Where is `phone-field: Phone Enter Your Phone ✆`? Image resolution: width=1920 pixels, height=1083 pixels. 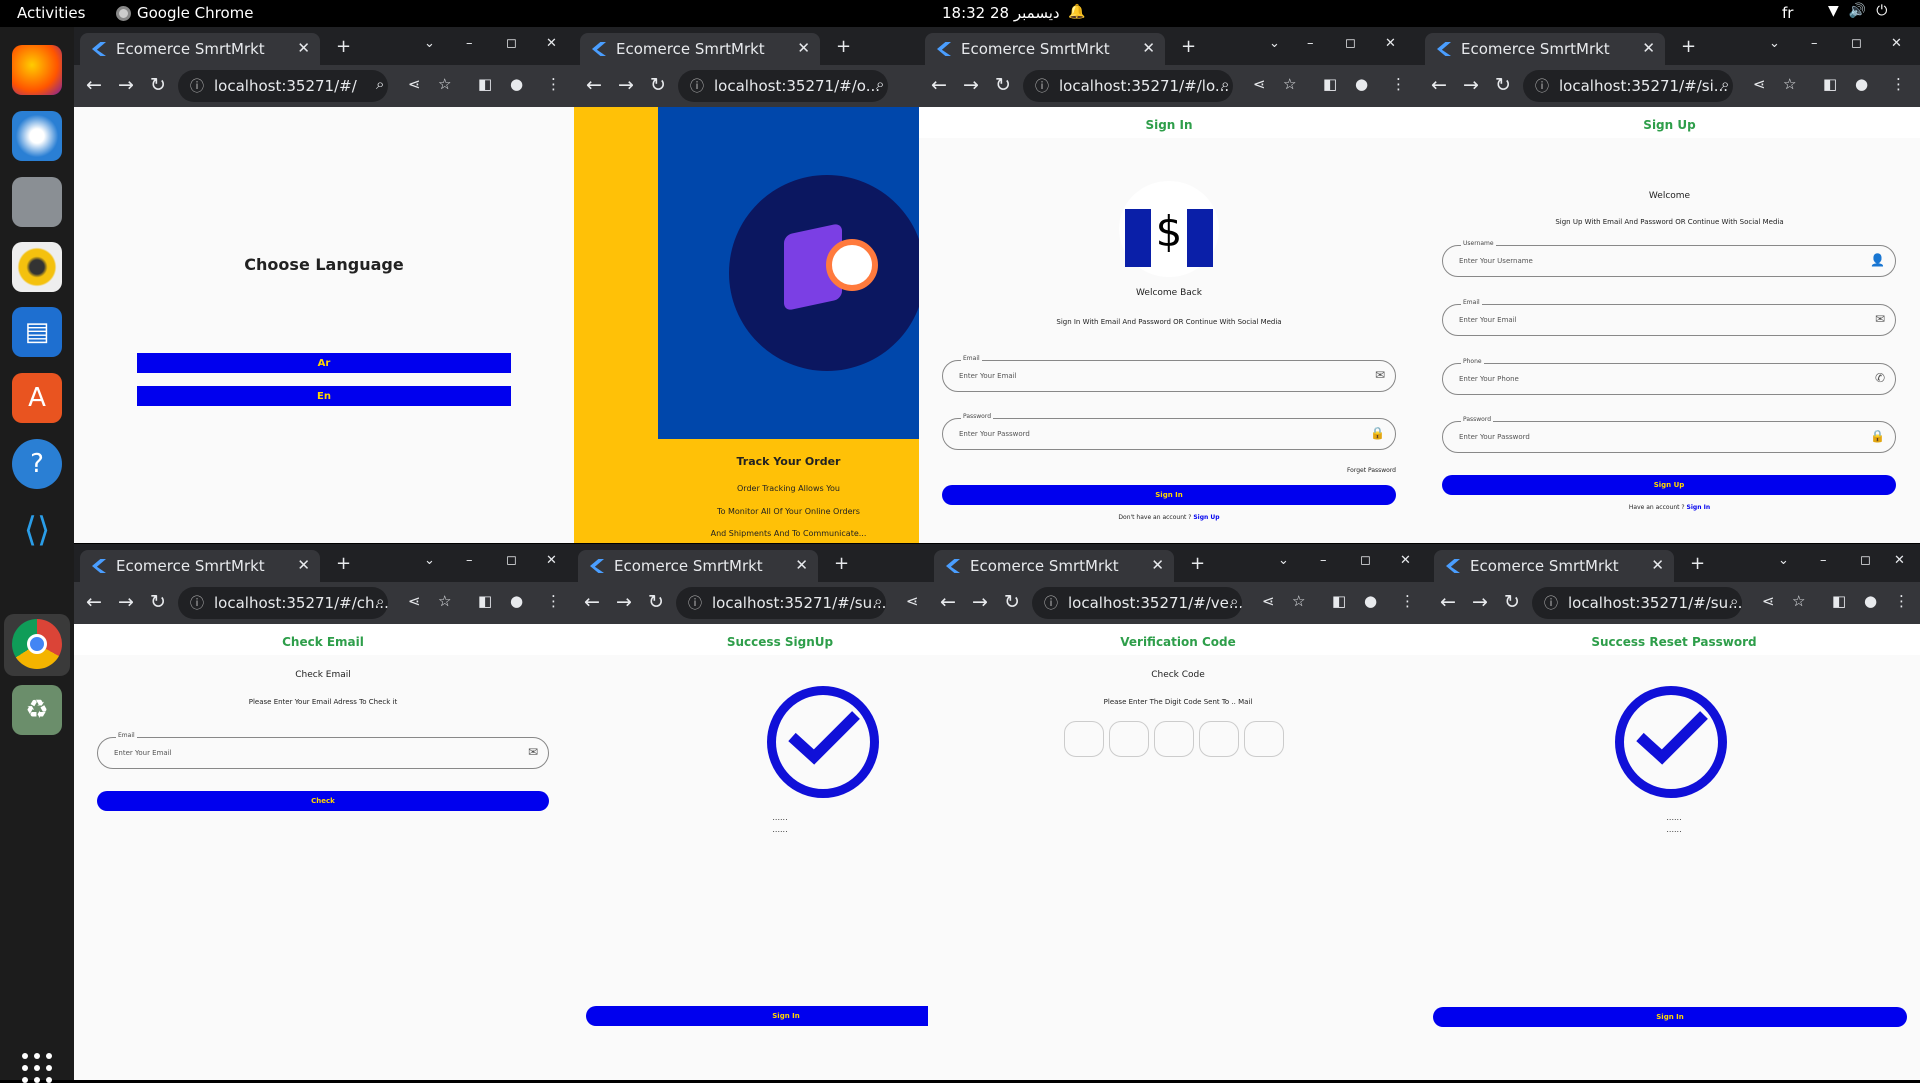
phone-field: Phone Enter Your Phone ✆ is located at coordinates (1669, 376).